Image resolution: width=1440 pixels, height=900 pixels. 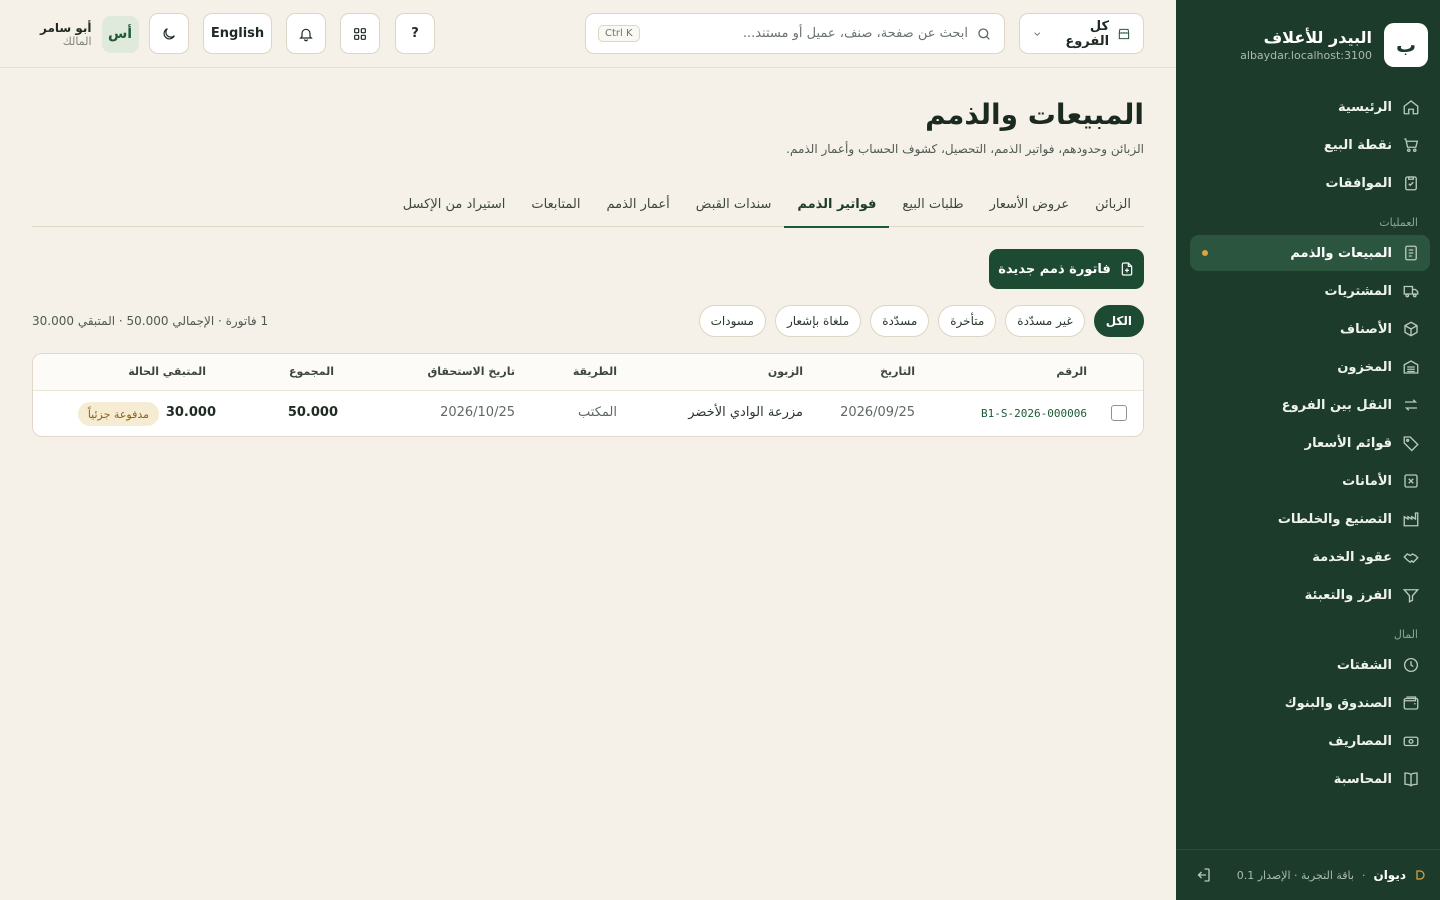 I want to click on tab-receipts: سندات القبض, so click(x=734, y=204).